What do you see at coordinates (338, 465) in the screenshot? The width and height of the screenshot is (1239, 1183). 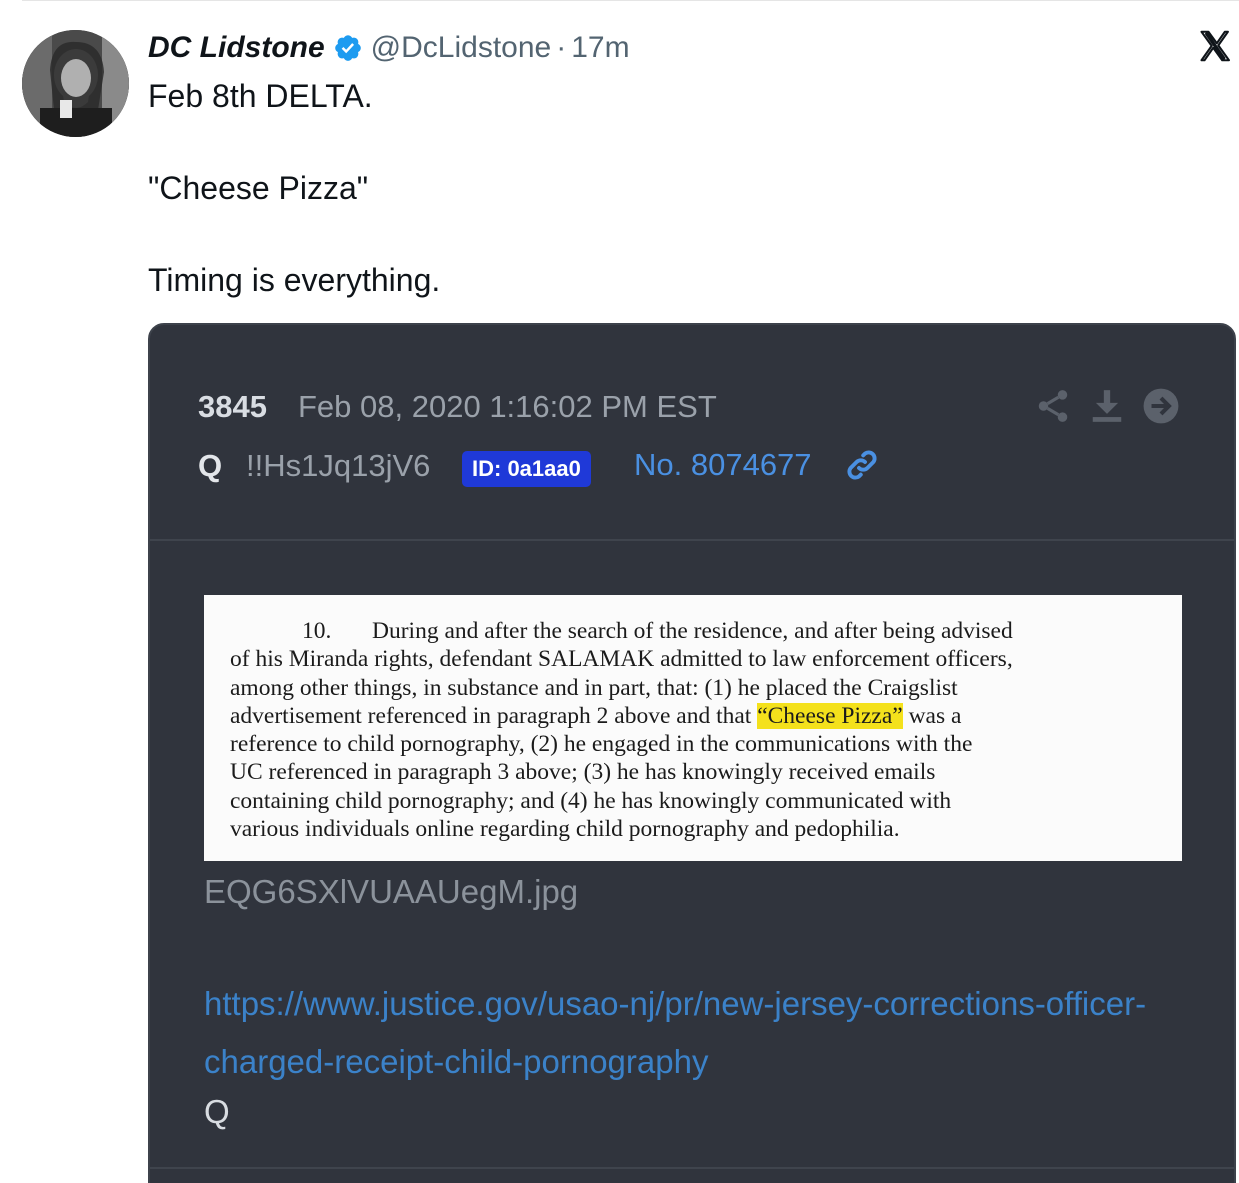 I see `post-tripcode: !!Hs1Jq13jV6` at bounding box center [338, 465].